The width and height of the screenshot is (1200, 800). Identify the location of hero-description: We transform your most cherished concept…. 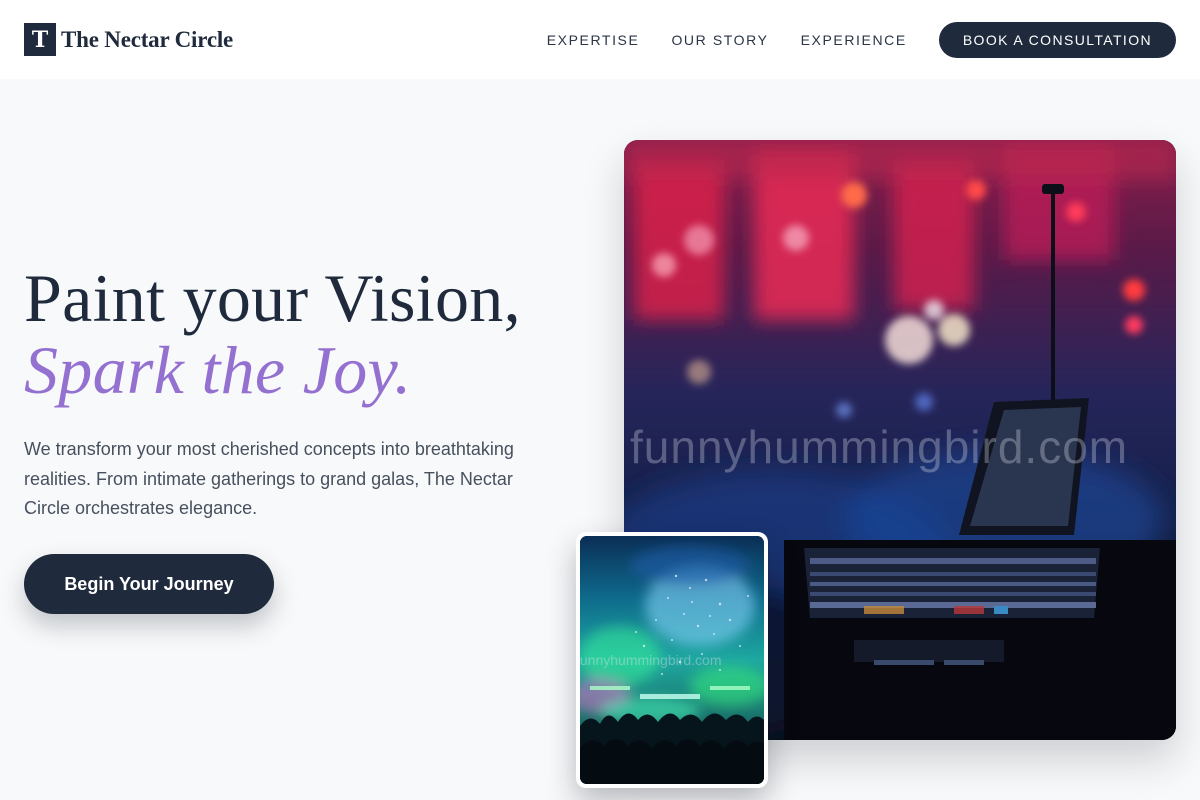
(269, 478).